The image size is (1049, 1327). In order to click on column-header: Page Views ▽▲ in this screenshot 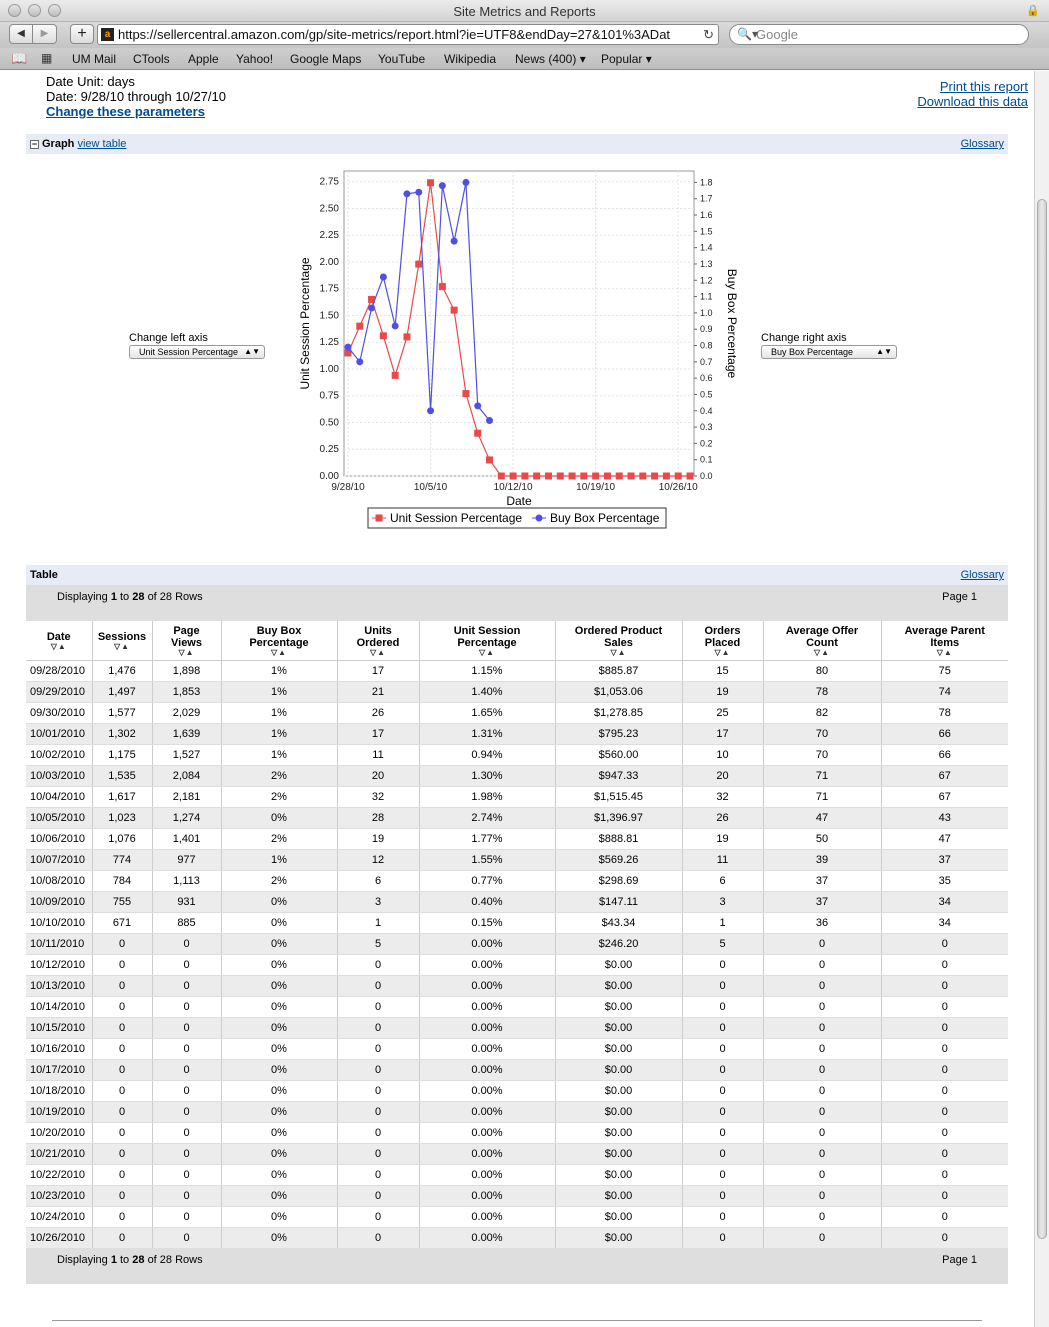, I will do `click(186, 641)`.